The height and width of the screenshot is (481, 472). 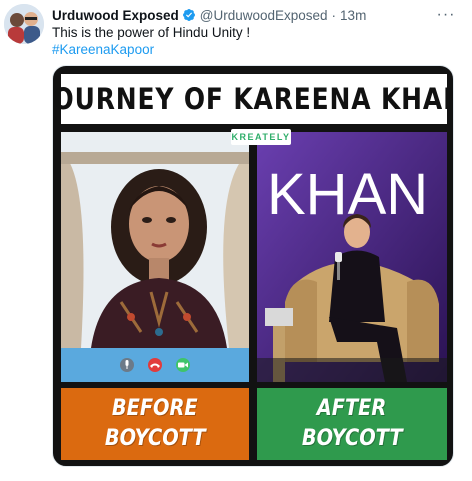 I want to click on avatar, so click(x=24, y=24).